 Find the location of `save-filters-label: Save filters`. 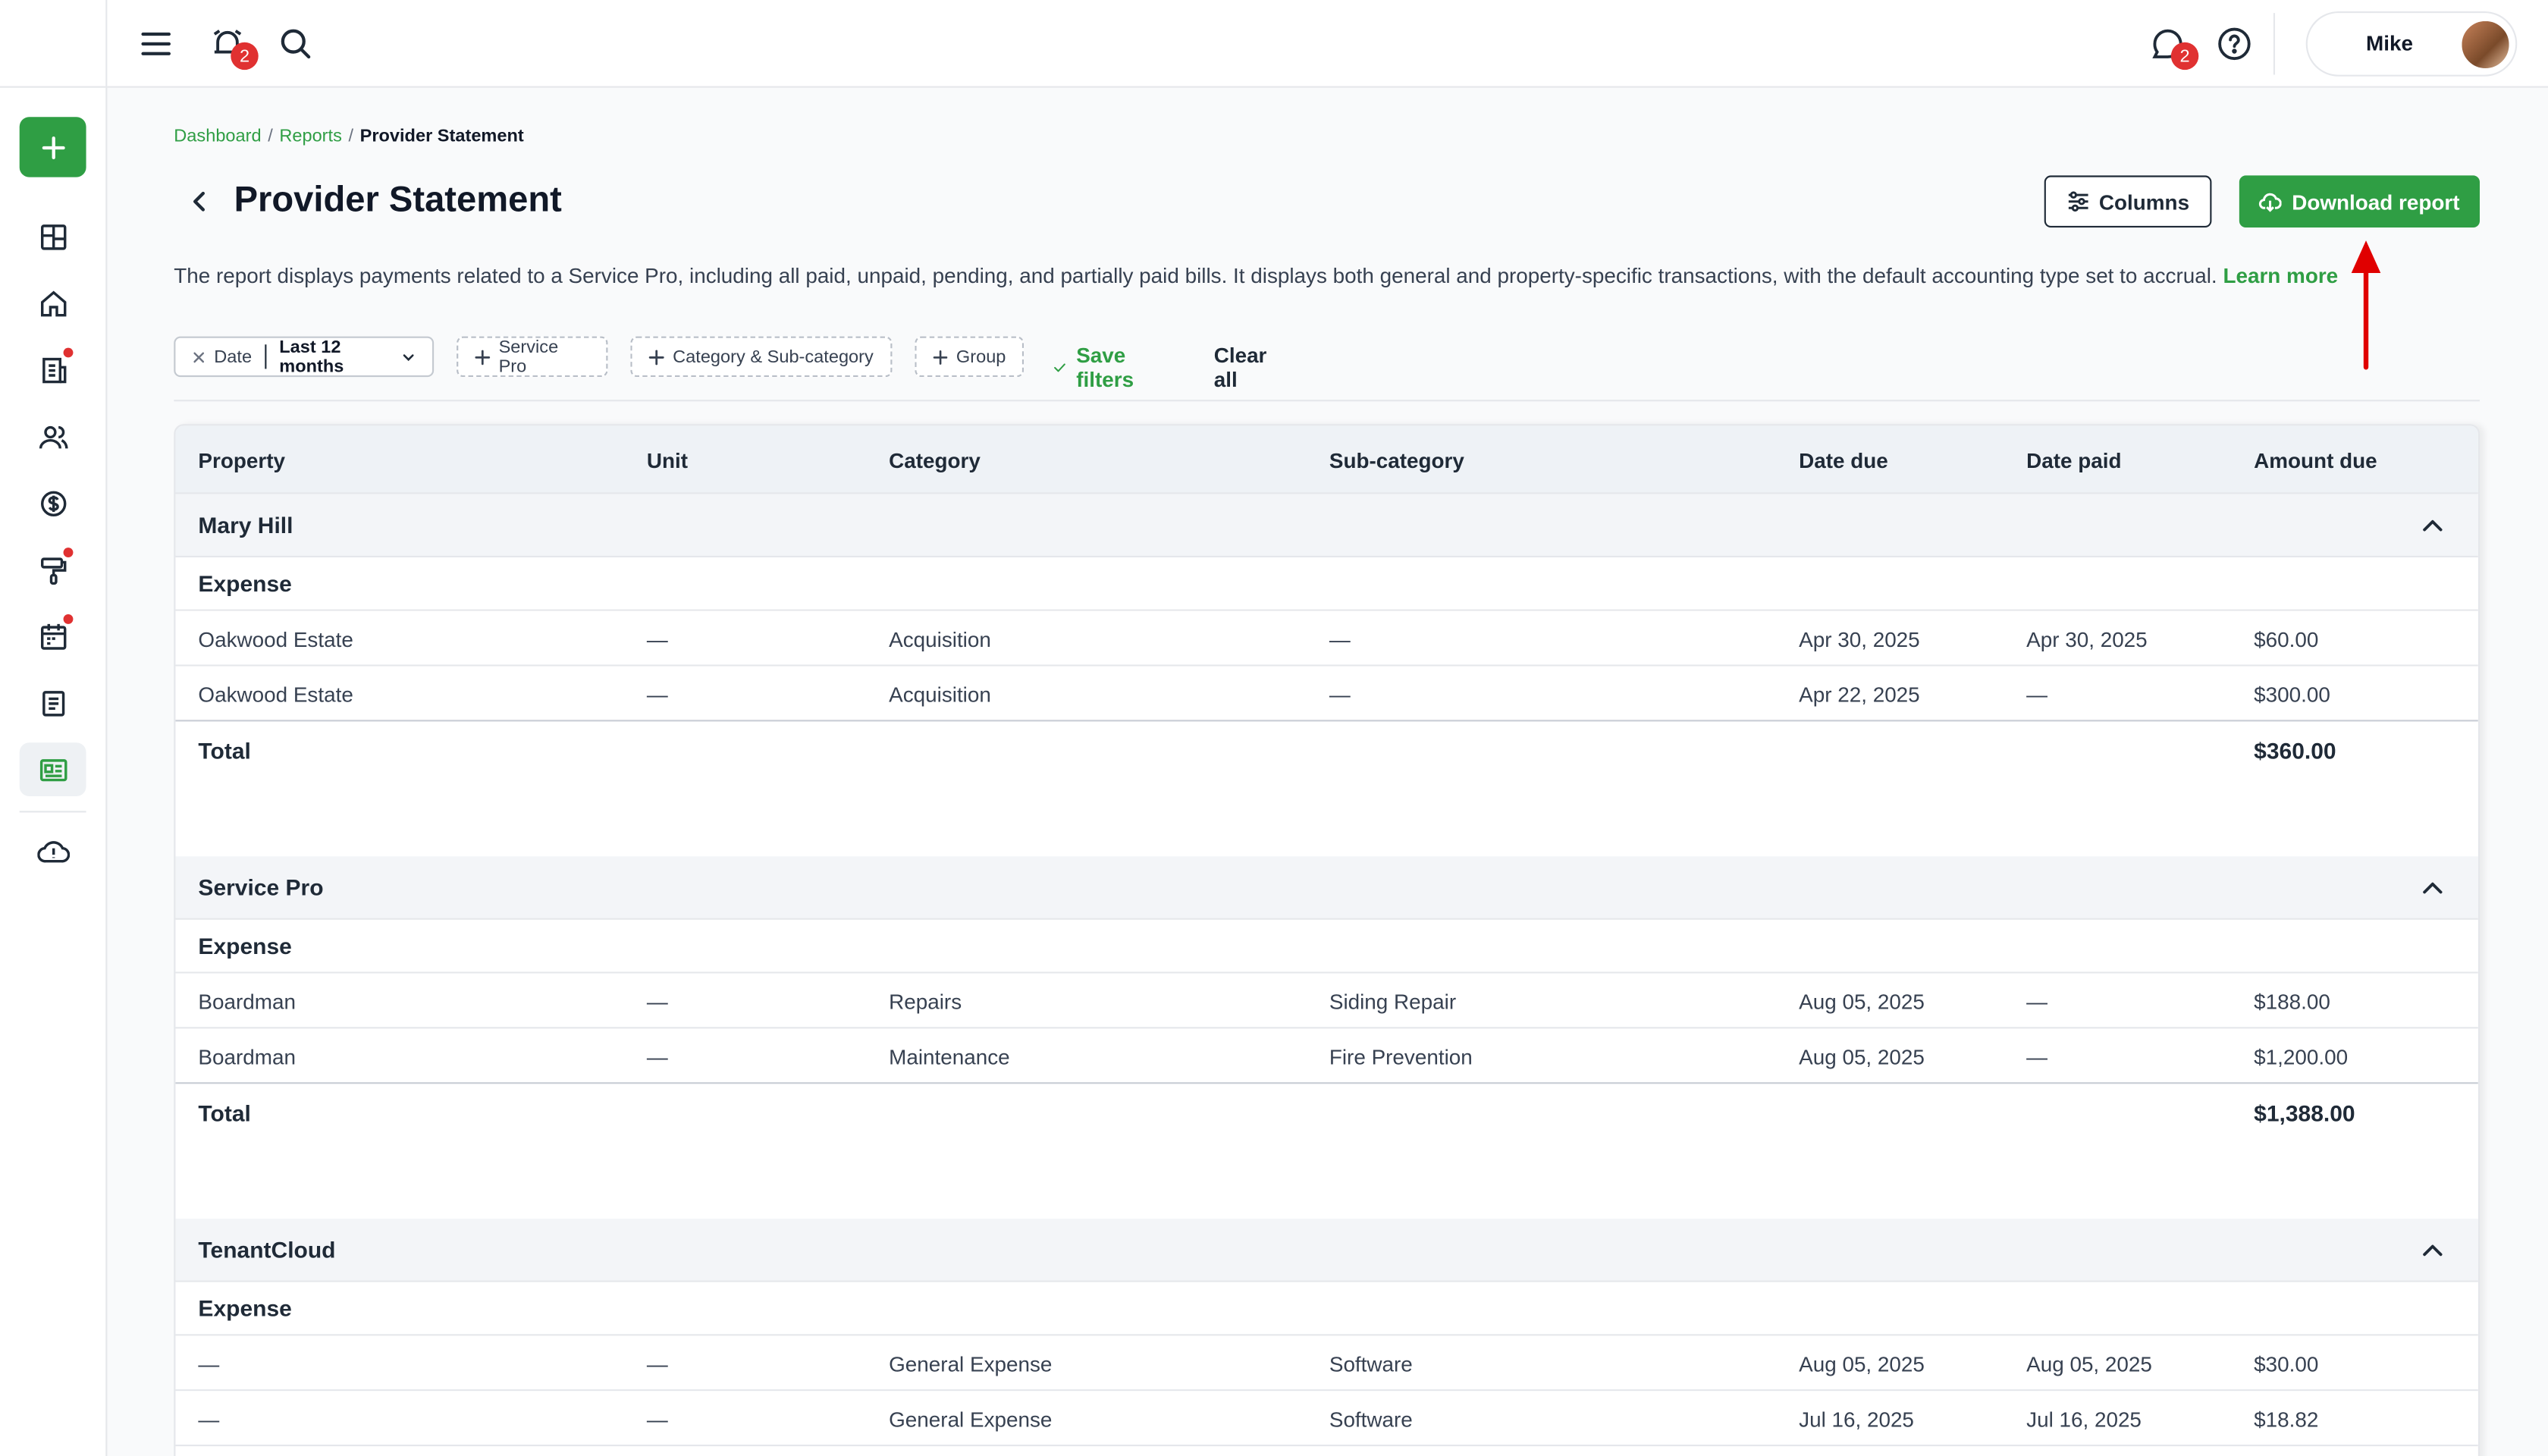

save-filters-label: Save filters is located at coordinates (1105, 367).